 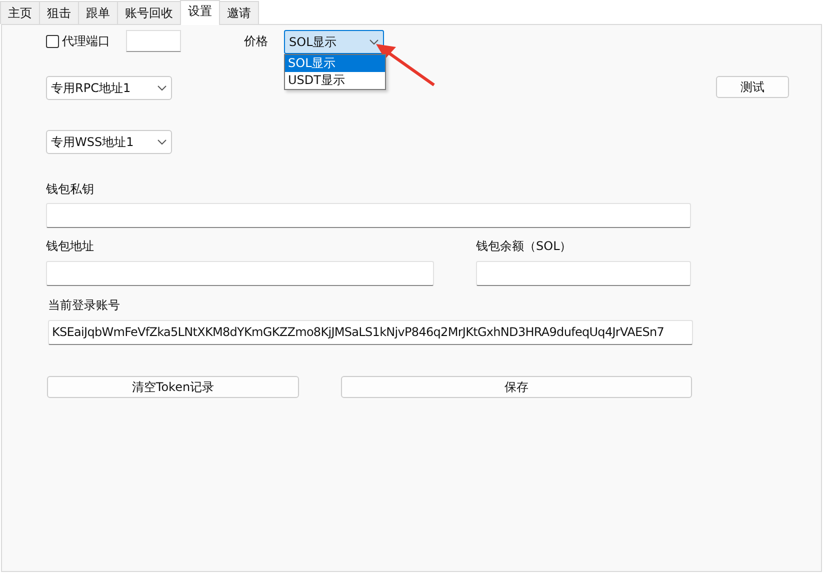 What do you see at coordinates (98, 12) in the screenshot?
I see `tab: 跟单` at bounding box center [98, 12].